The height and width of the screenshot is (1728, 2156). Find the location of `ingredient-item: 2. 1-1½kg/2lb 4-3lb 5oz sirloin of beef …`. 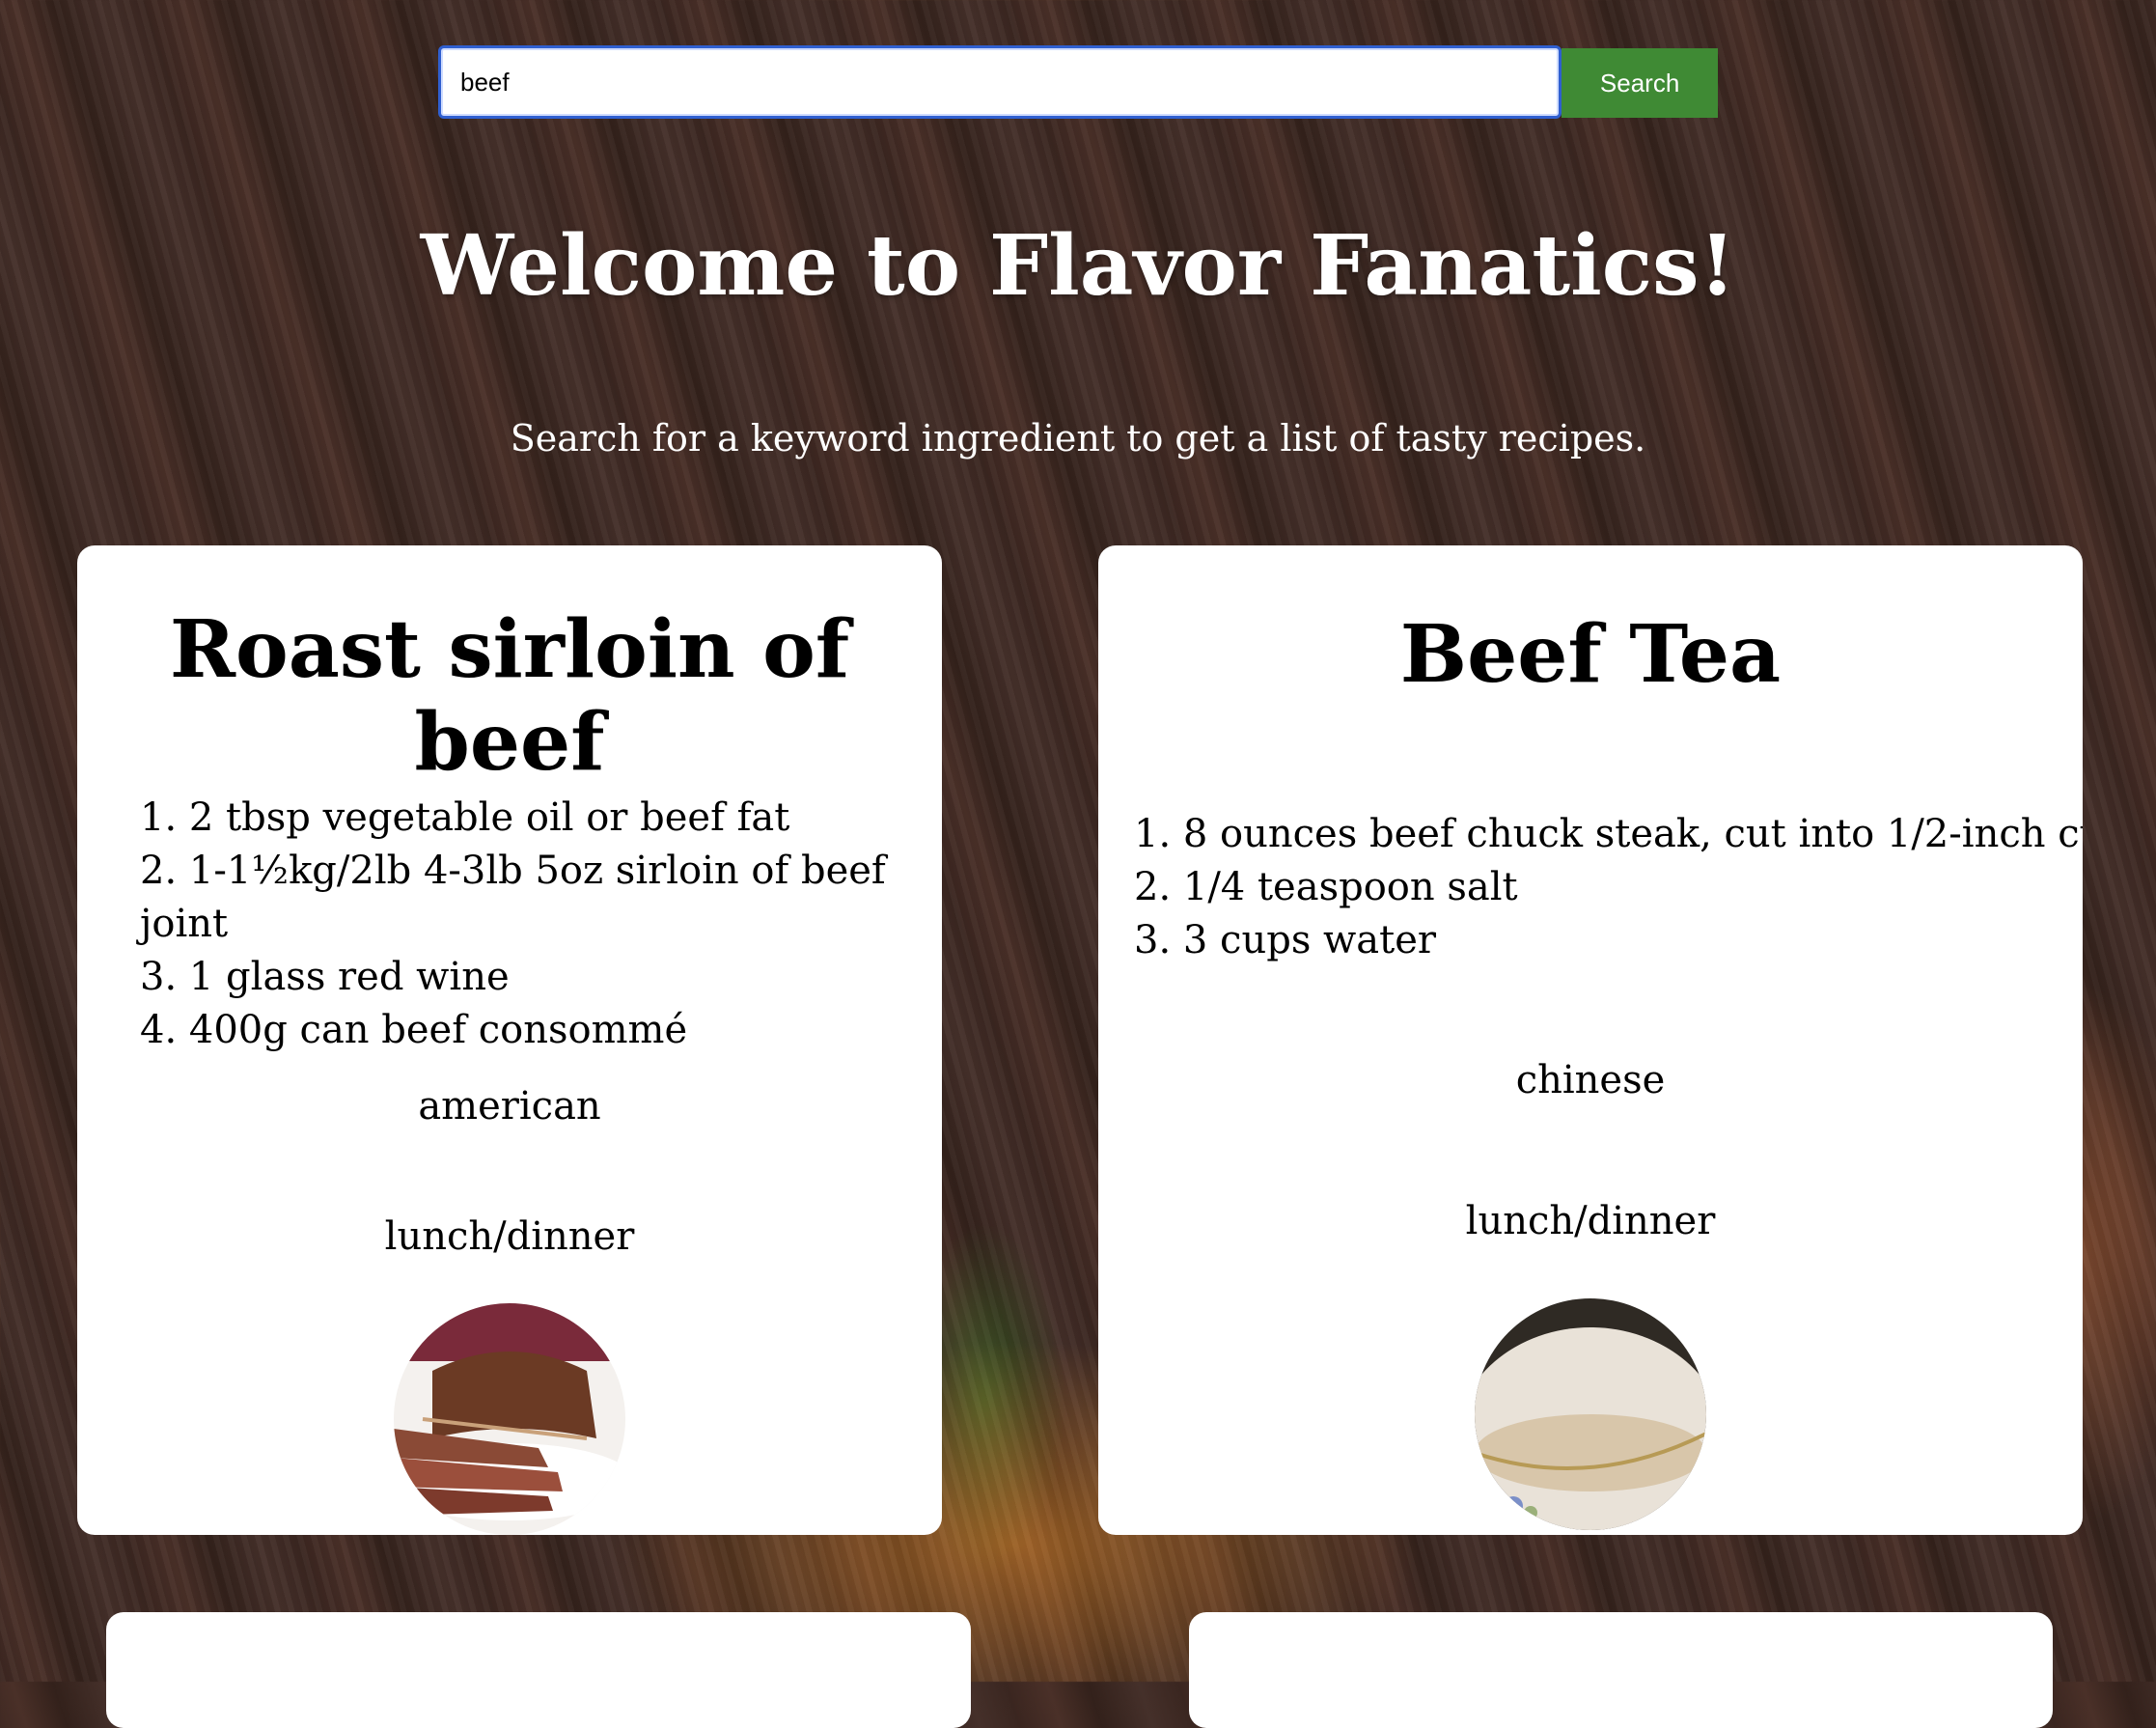

ingredient-item: 2. 1-1½kg/2lb 4-3lb 5oz sirloin of beef … is located at coordinates (513, 897).